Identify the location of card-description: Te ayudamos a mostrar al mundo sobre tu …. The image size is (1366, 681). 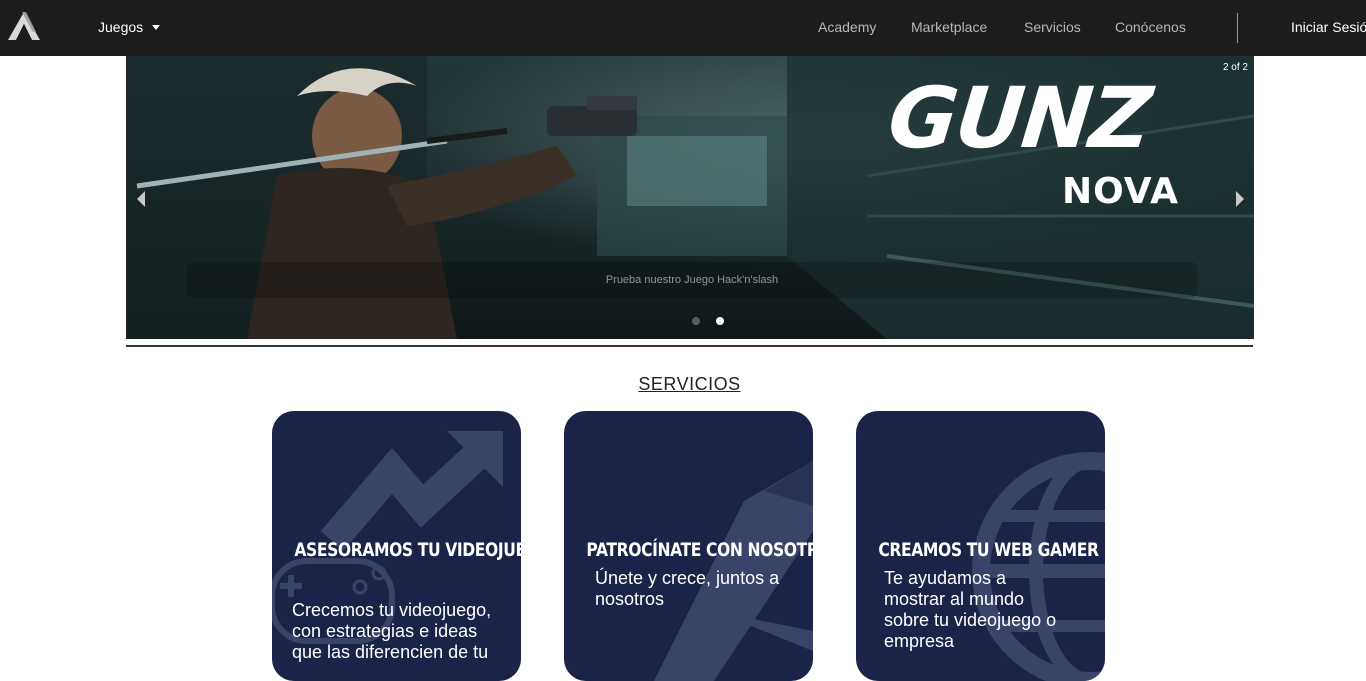
(970, 609).